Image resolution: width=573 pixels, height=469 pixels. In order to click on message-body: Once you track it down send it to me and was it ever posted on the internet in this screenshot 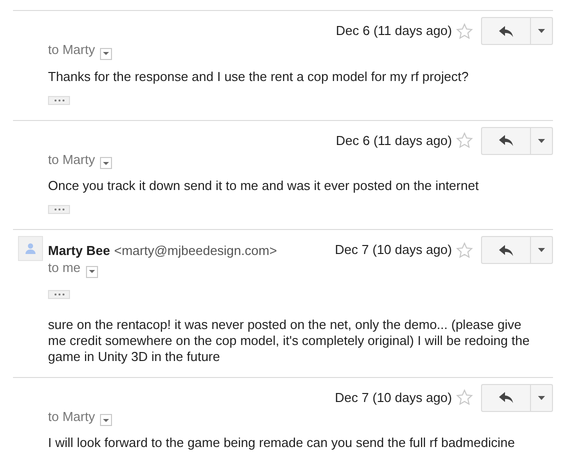, I will do `click(264, 186)`.